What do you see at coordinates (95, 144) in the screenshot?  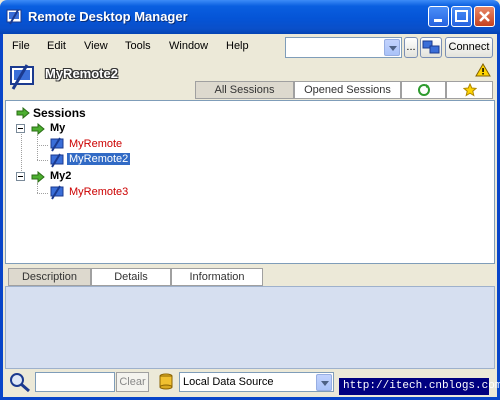 I see `tree-item-myremote: MyRemote` at bounding box center [95, 144].